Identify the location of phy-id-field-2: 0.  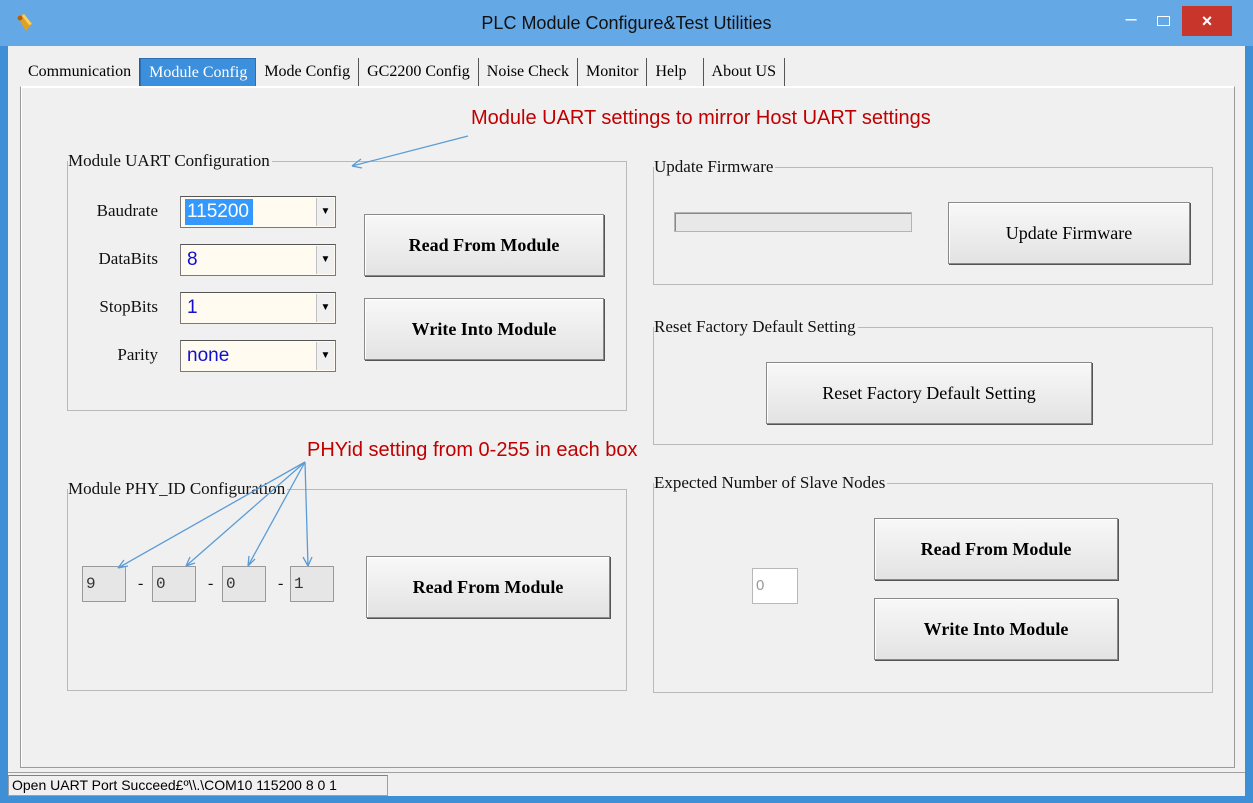
(174, 584).